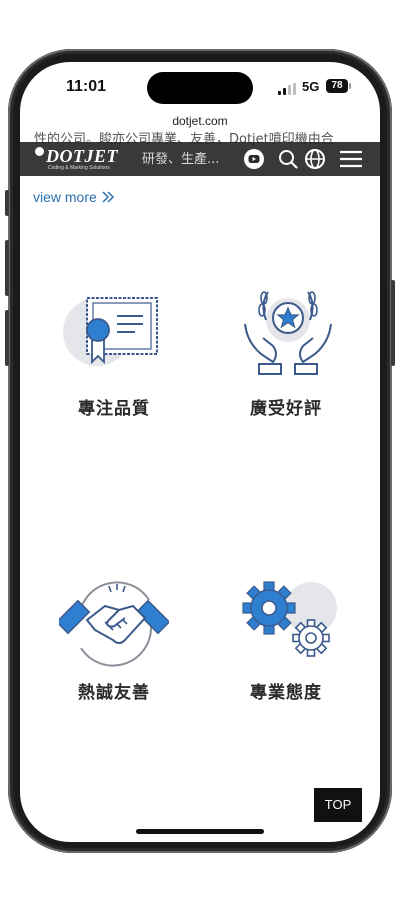  Describe the element at coordinates (288, 159) in the screenshot. I see `search-icon` at that location.